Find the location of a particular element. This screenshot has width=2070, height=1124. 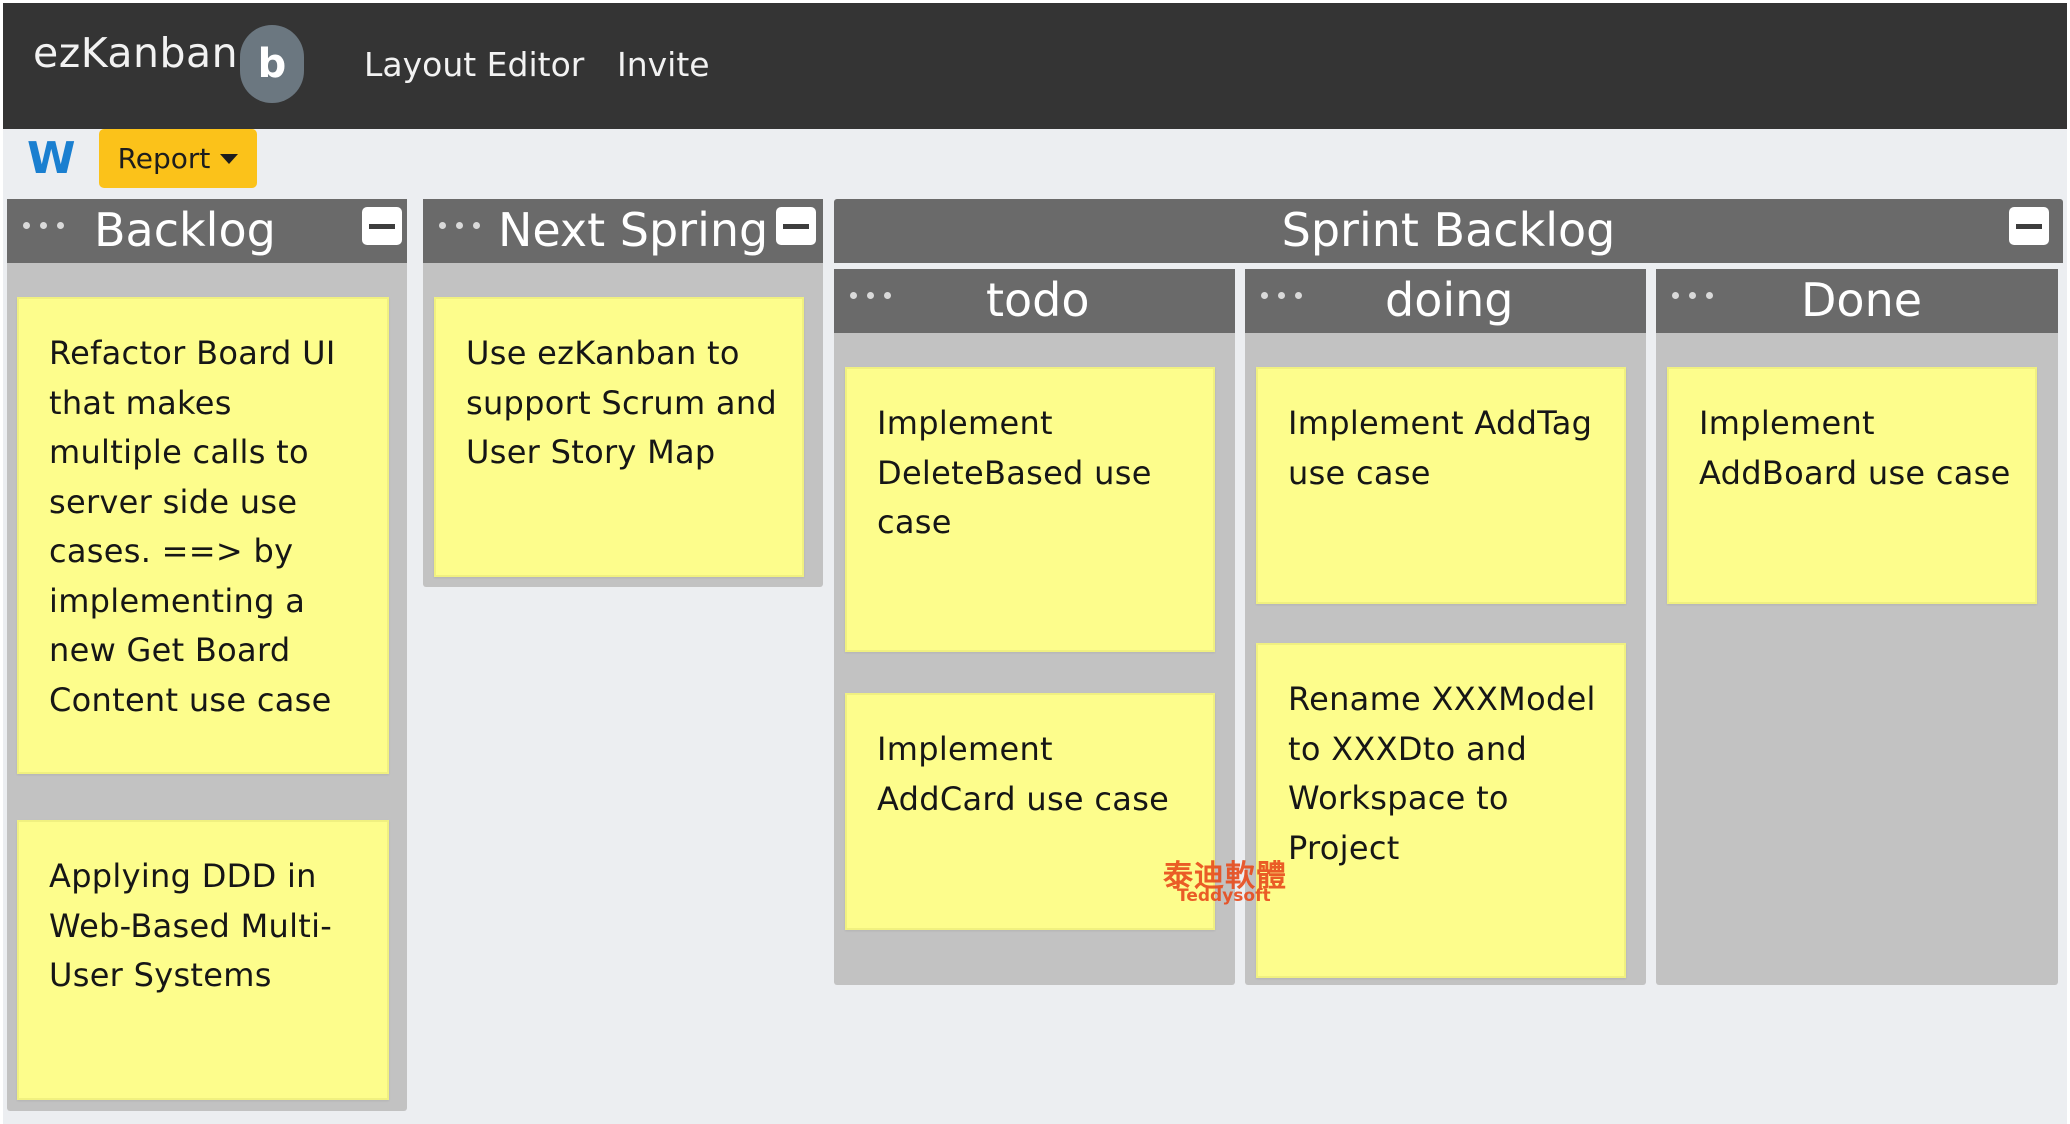

user-avatar: b is located at coordinates (272, 64).